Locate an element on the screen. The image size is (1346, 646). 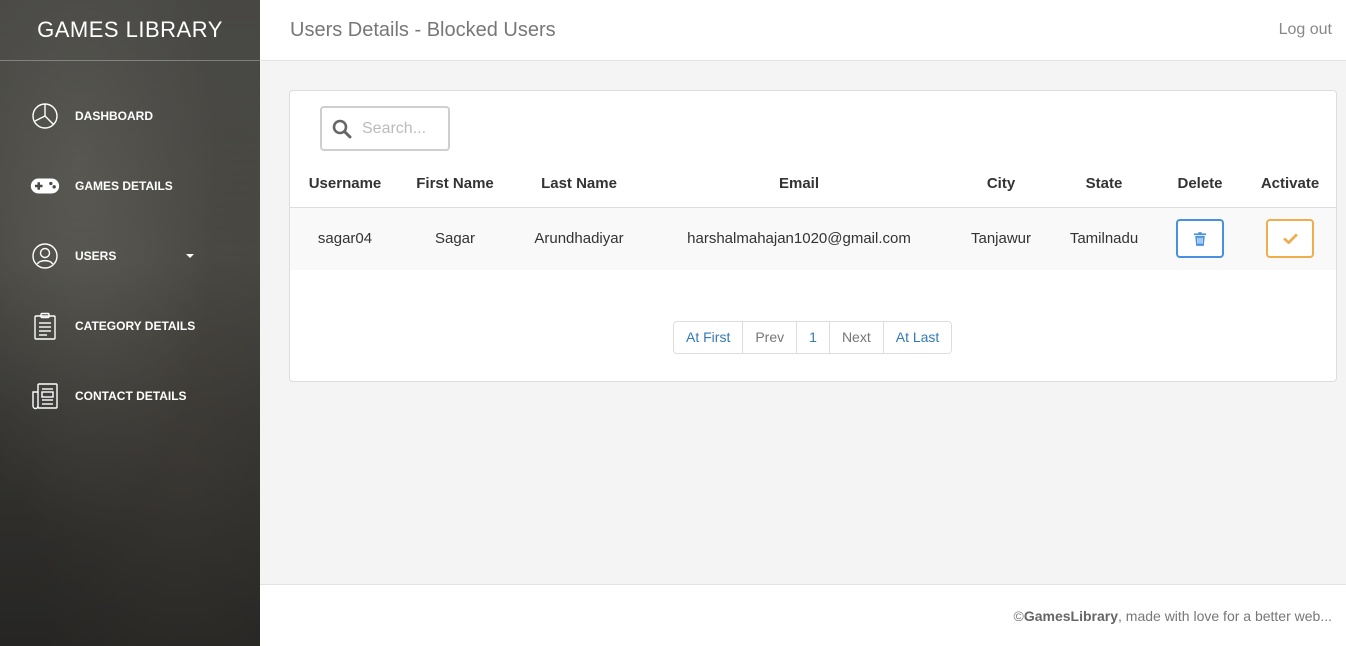
newspaper-icon is located at coordinates (45, 396).